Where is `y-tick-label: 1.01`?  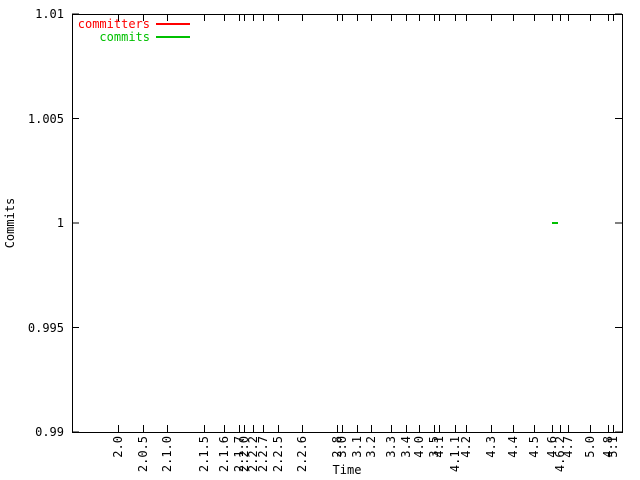 y-tick-label: 1.01 is located at coordinates (49, 14).